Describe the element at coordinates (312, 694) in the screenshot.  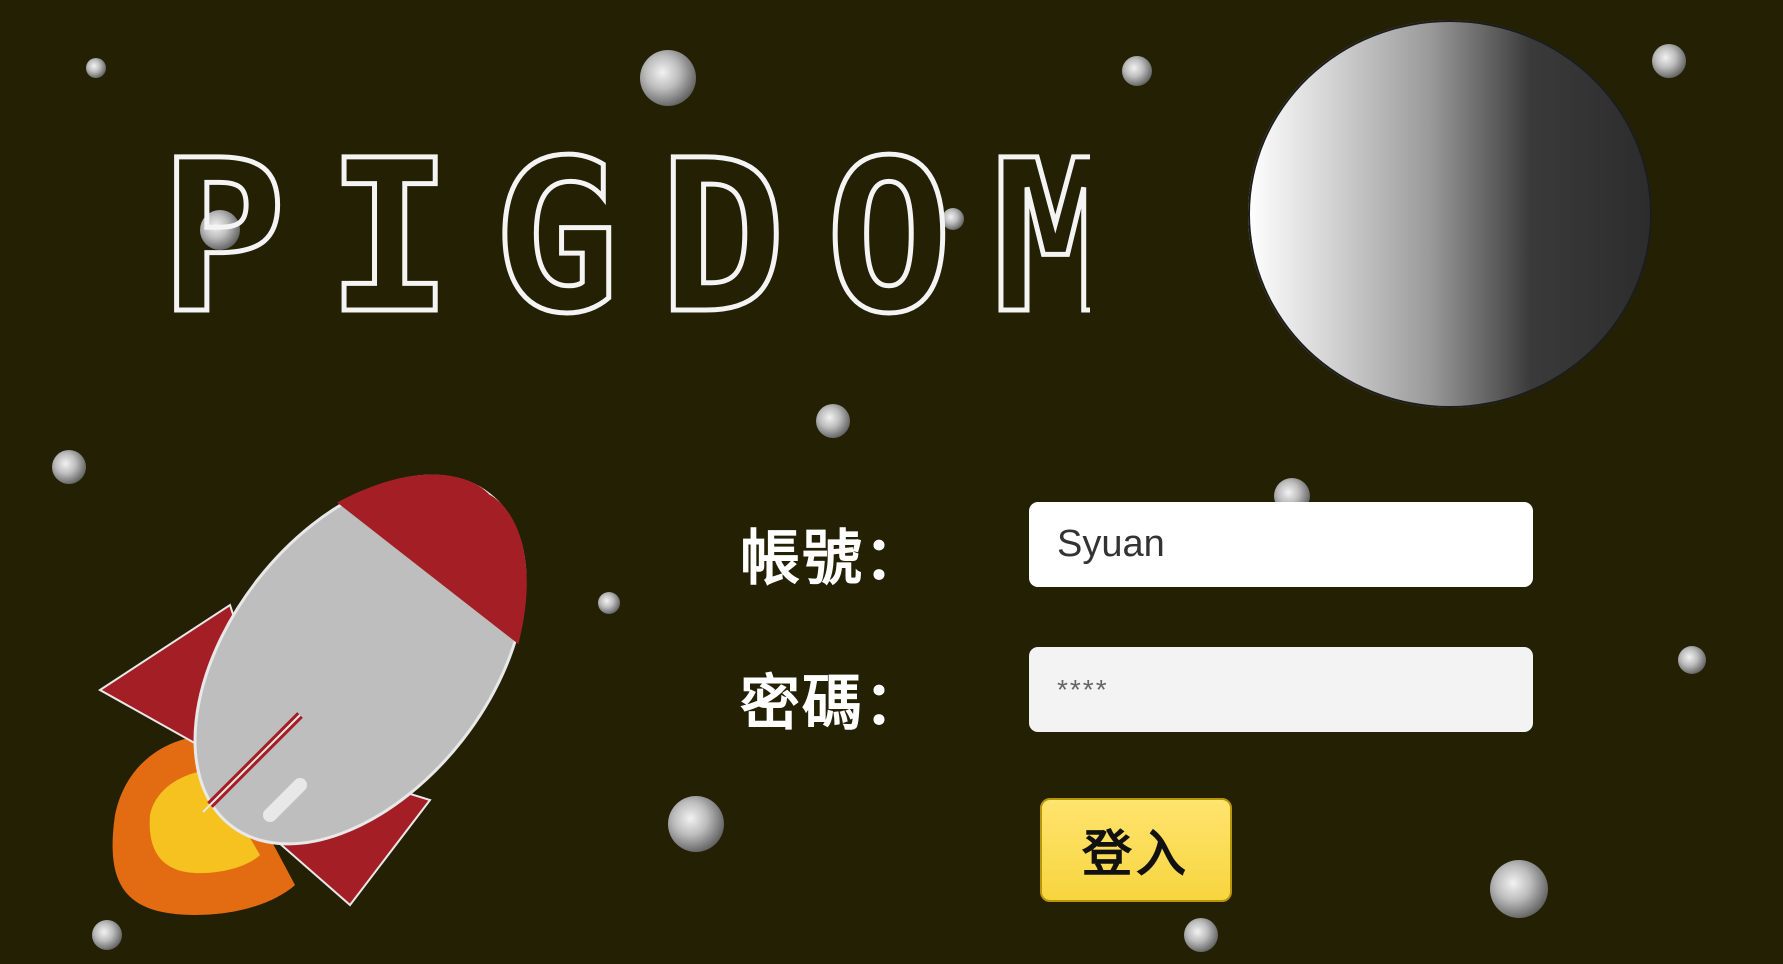
I see `rocket-illustration` at that location.